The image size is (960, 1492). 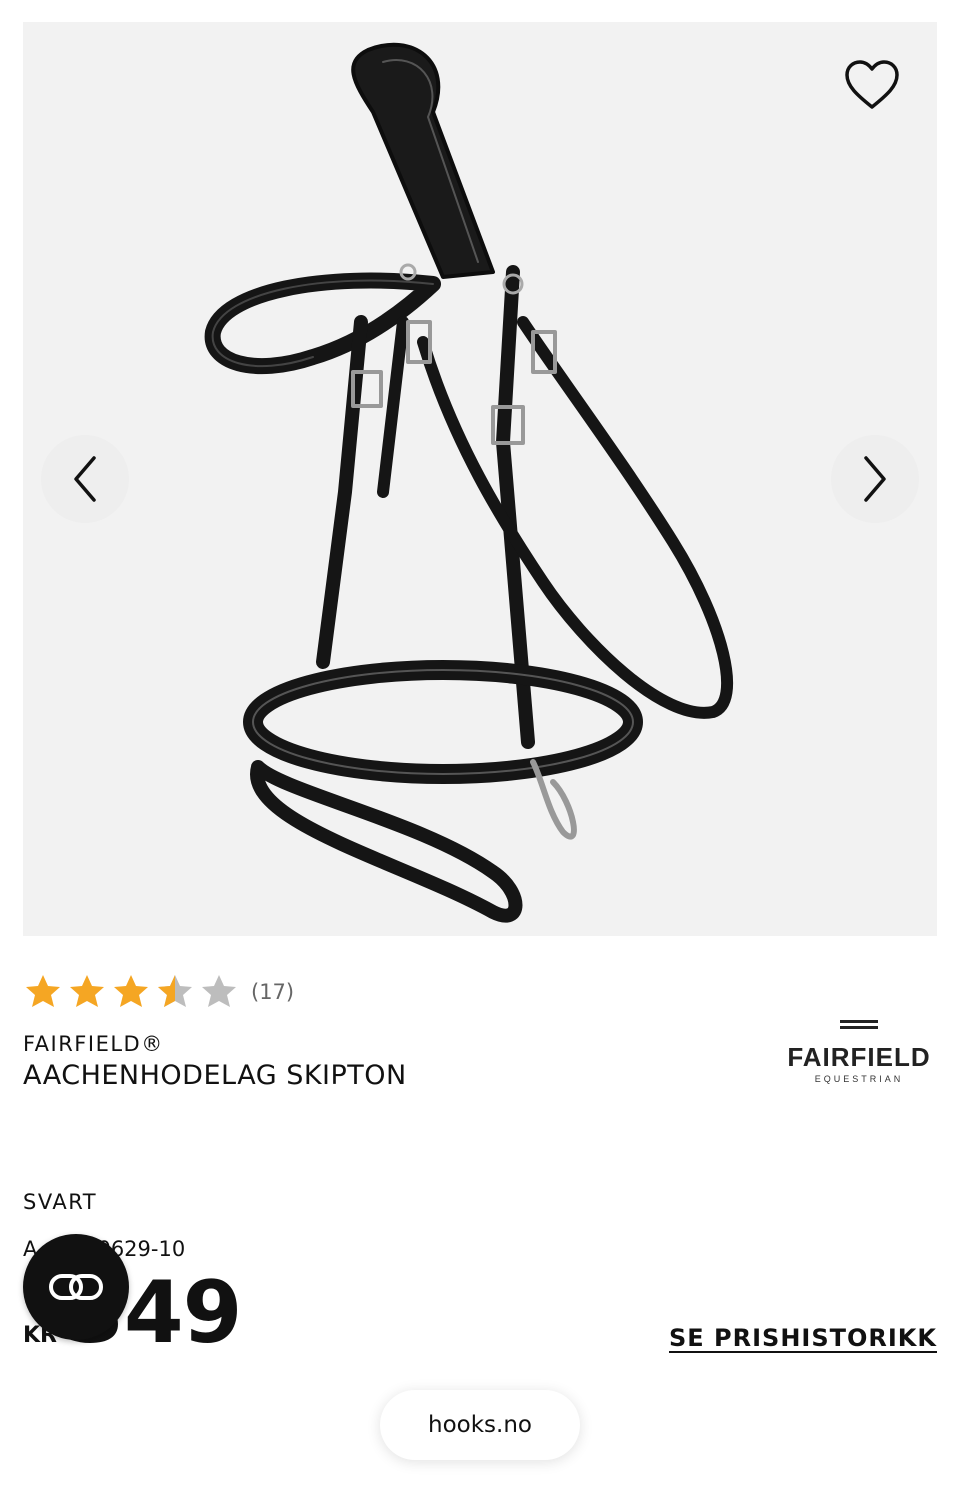 I want to click on product-variant: SVART, so click(x=60, y=1202).